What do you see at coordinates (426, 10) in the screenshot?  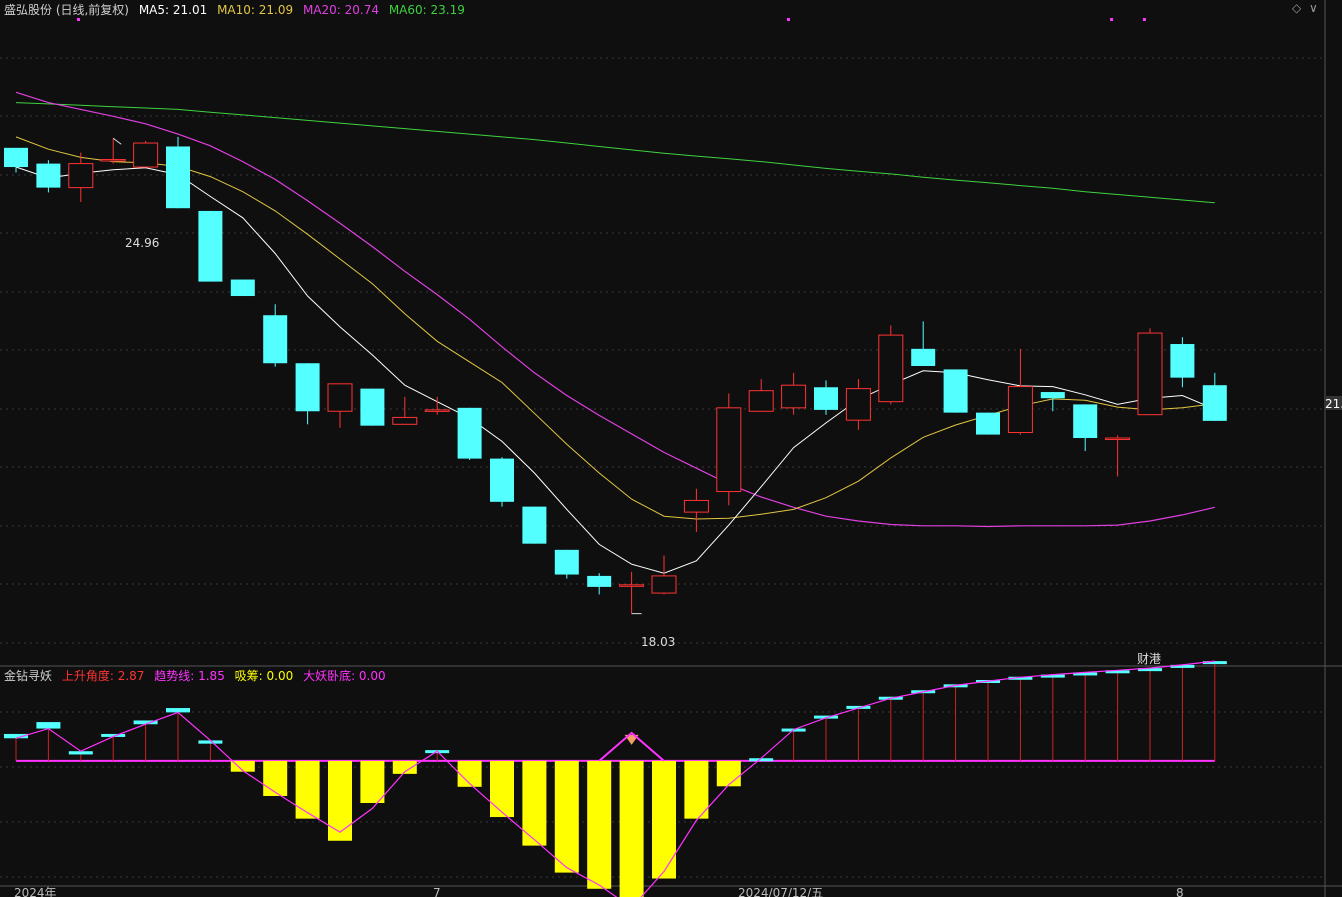 I see `ma60-label: MA60: 23.19` at bounding box center [426, 10].